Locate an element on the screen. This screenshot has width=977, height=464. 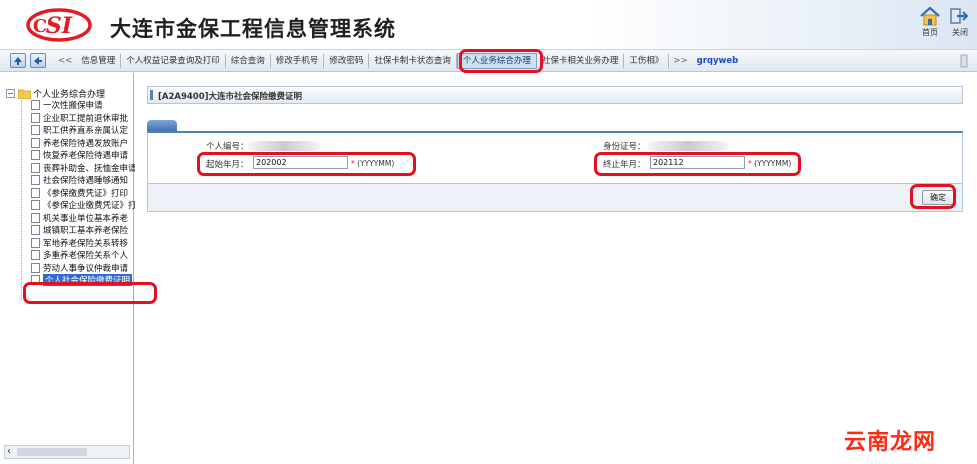
tab-scroll-marker: >> is located at coordinates (680, 61).